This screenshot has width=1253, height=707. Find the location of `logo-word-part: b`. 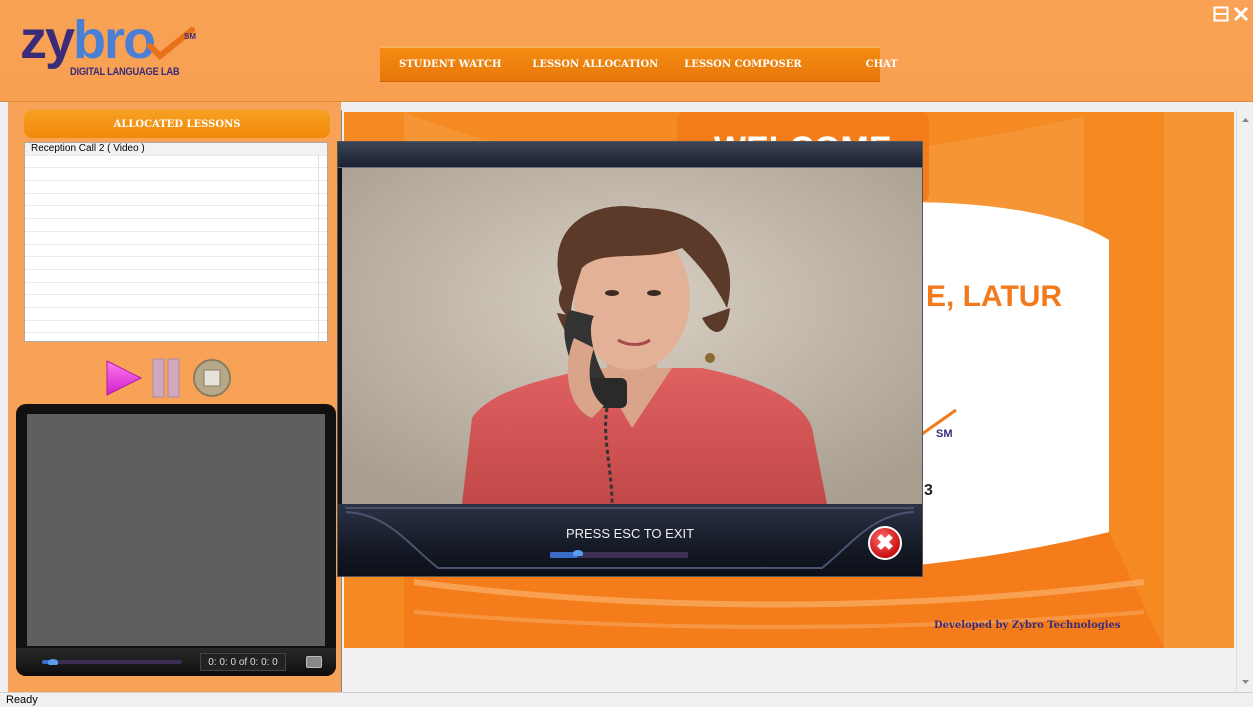

logo-word-part: b is located at coordinates (89, 40).